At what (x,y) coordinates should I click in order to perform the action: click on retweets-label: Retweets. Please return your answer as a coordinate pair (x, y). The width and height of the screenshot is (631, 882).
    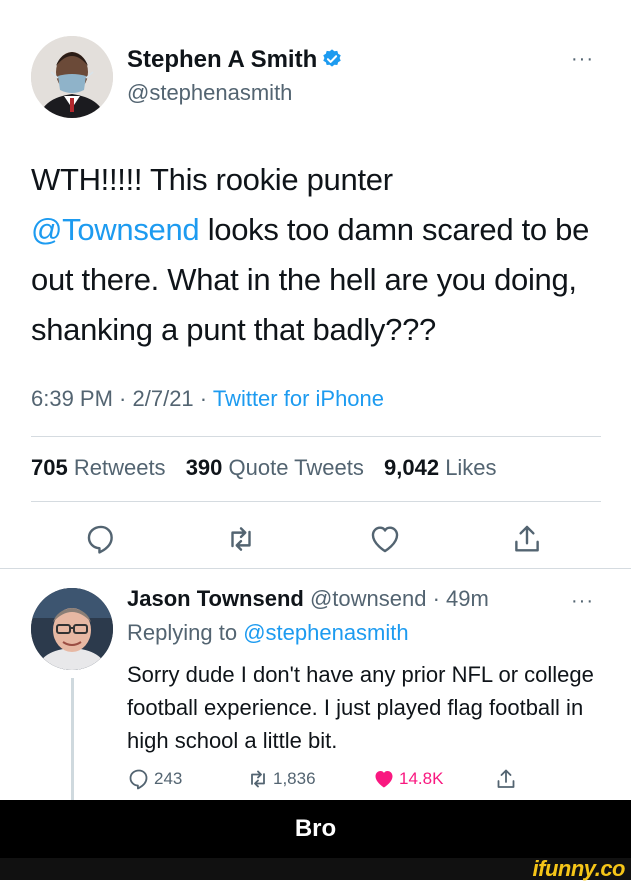
    Looking at the image, I should click on (119, 467).